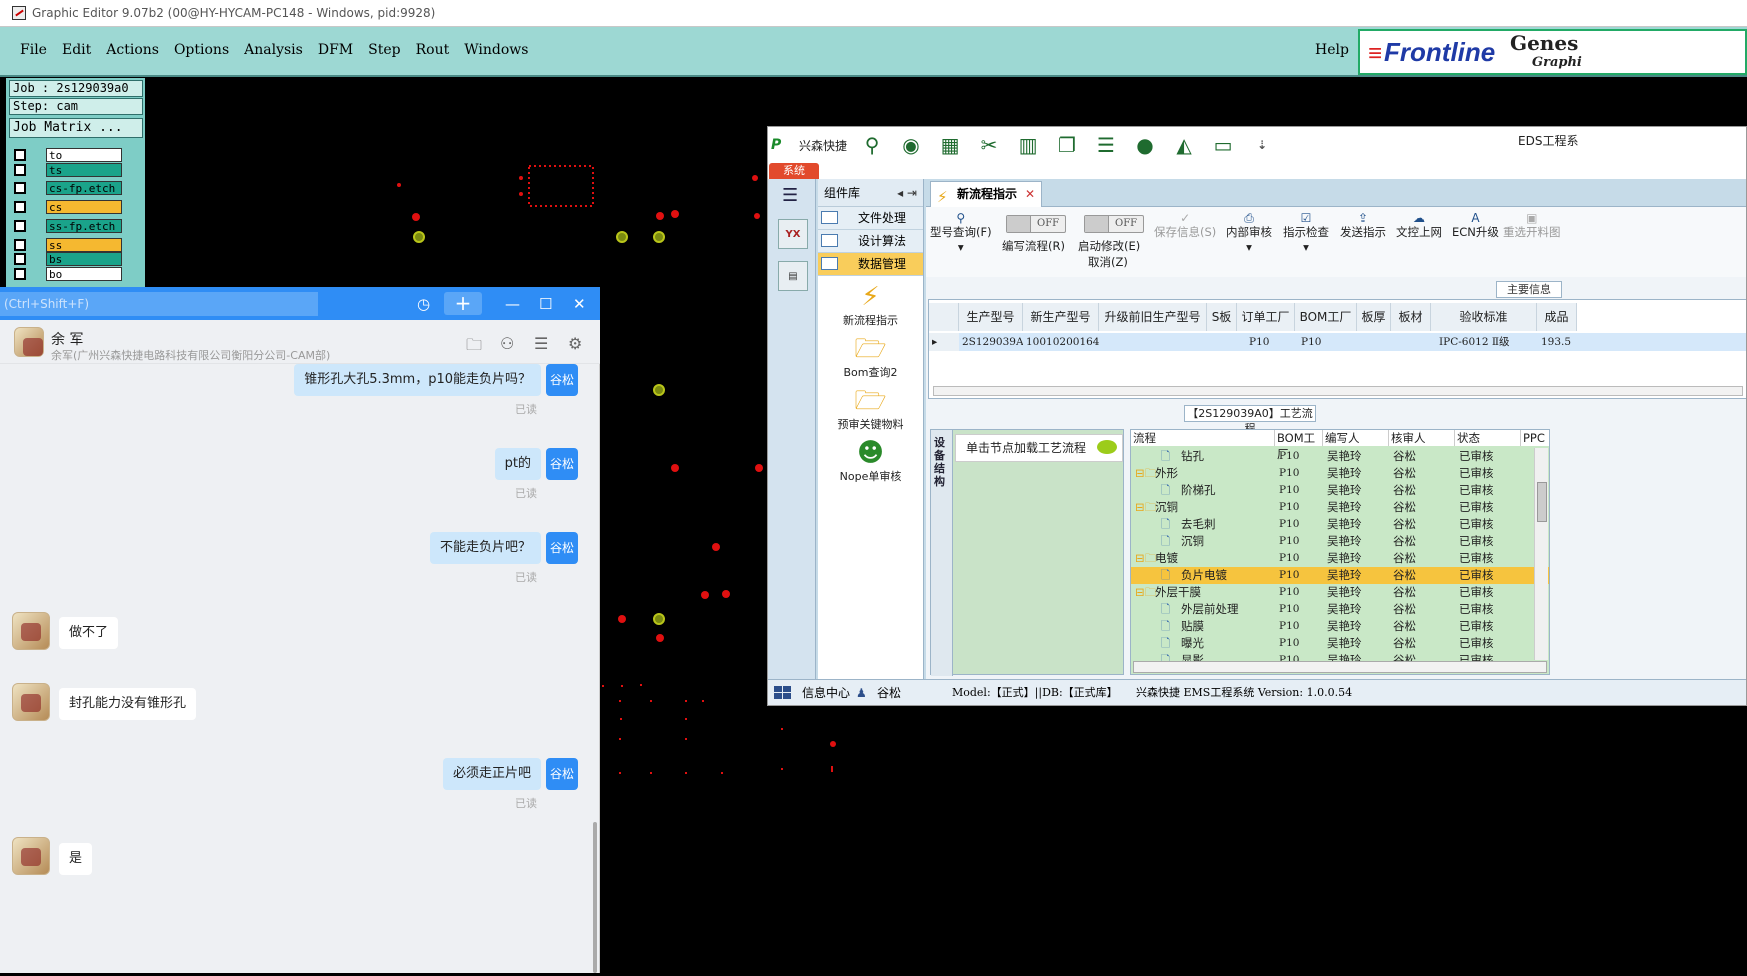  I want to click on flow-row: ⊟🗀 外层干膜 P10 吴艳玲 谷松 已审核, so click(1340, 592).